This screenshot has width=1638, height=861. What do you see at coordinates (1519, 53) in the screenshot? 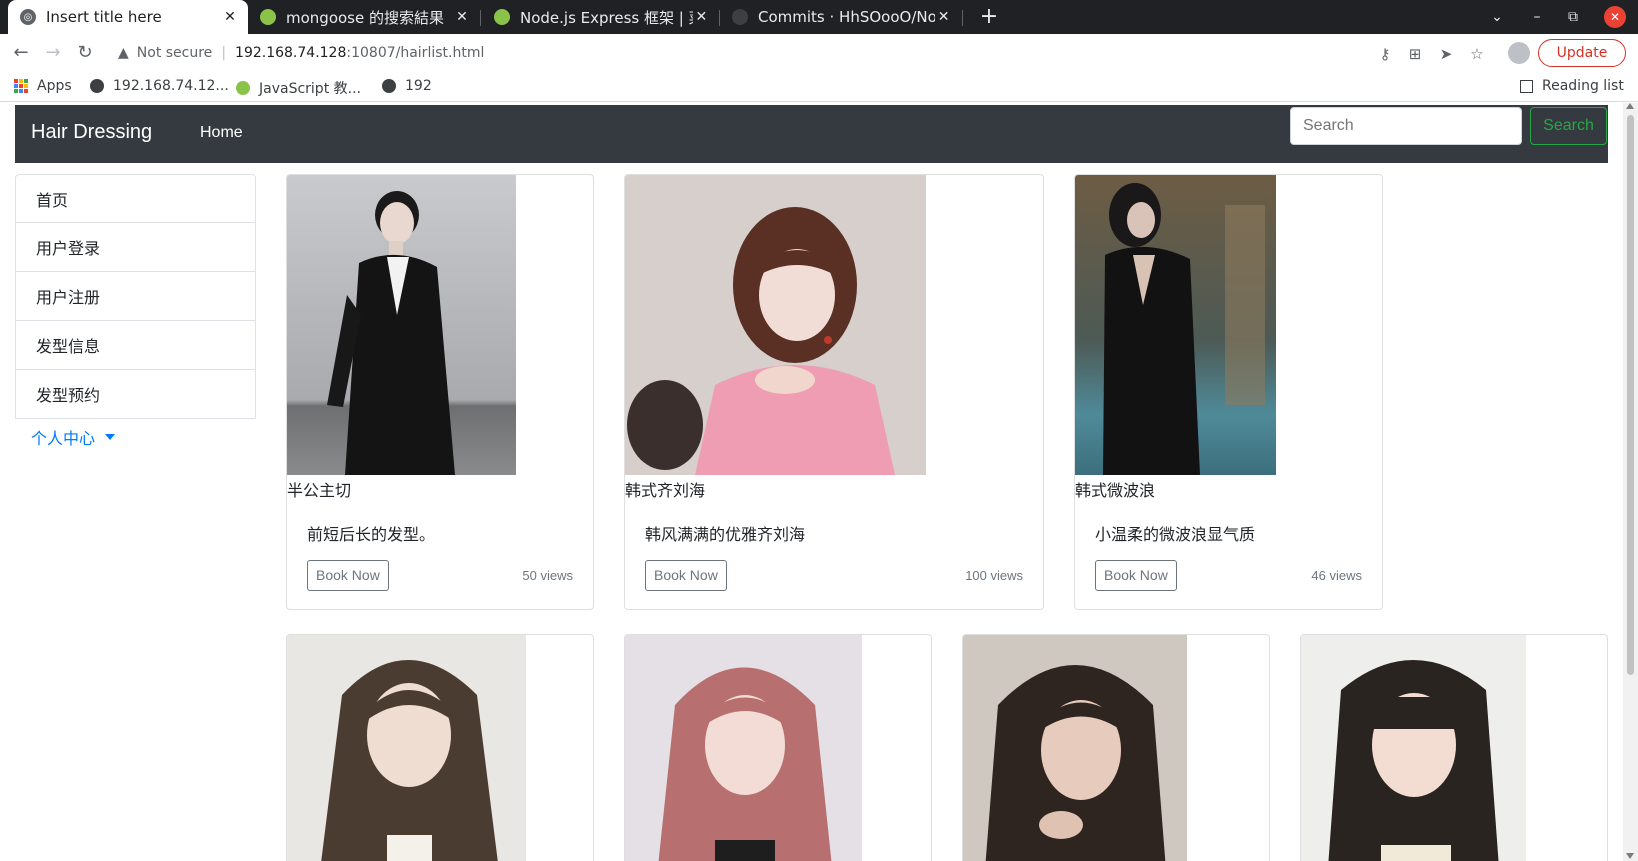
I see `profile-avatar-icon` at bounding box center [1519, 53].